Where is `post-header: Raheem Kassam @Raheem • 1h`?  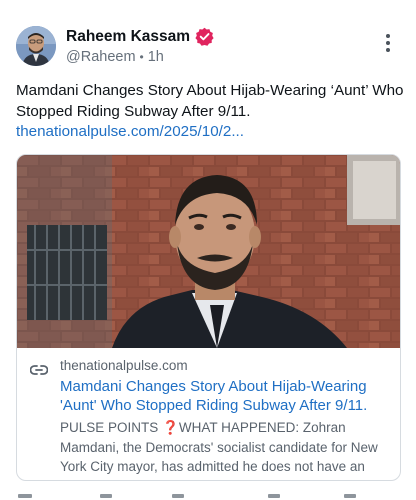
post-header: Raheem Kassam @Raheem • 1h is located at coordinates (209, 48).